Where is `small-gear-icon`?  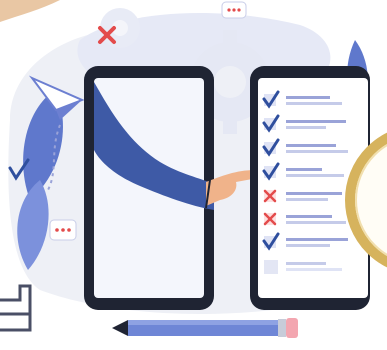 small-gear-icon is located at coordinates (120, 28).